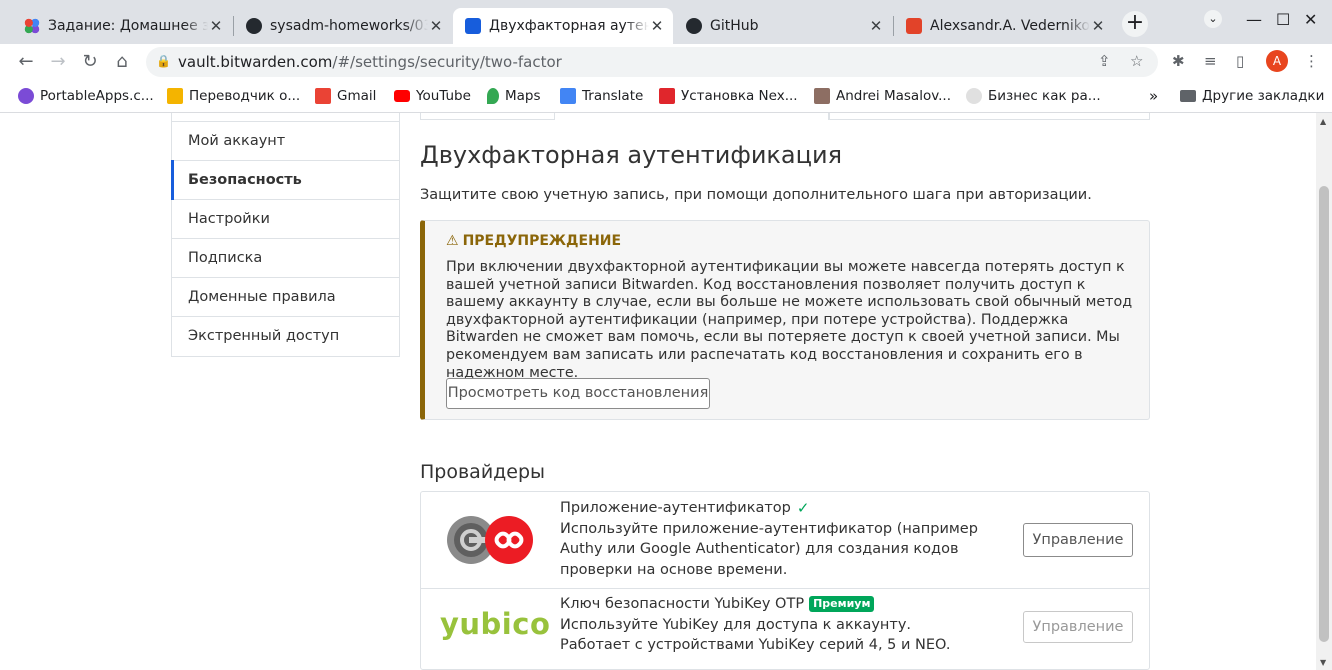 The height and width of the screenshot is (670, 1332). What do you see at coordinates (1210, 61) in the screenshot?
I see `media-icon: ≡` at bounding box center [1210, 61].